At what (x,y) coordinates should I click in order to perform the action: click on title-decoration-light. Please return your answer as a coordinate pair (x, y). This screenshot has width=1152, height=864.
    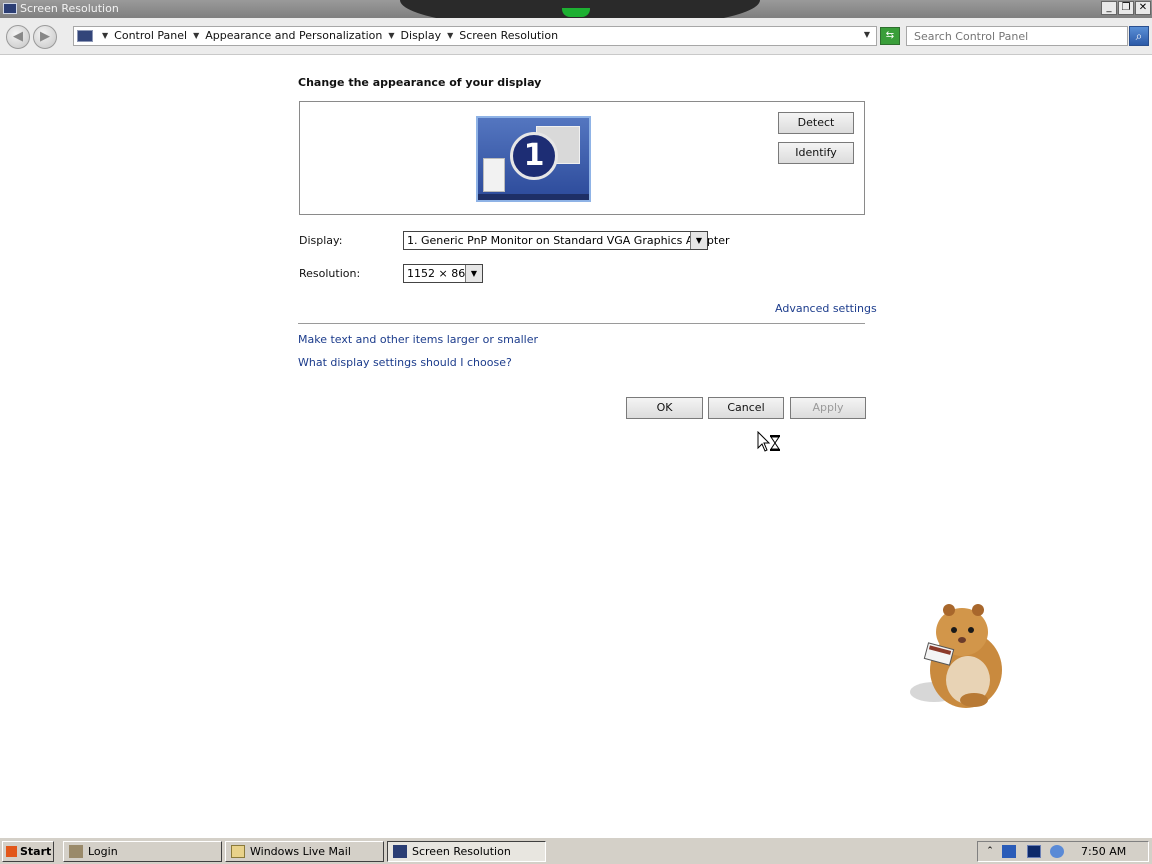
    Looking at the image, I should click on (576, 12).